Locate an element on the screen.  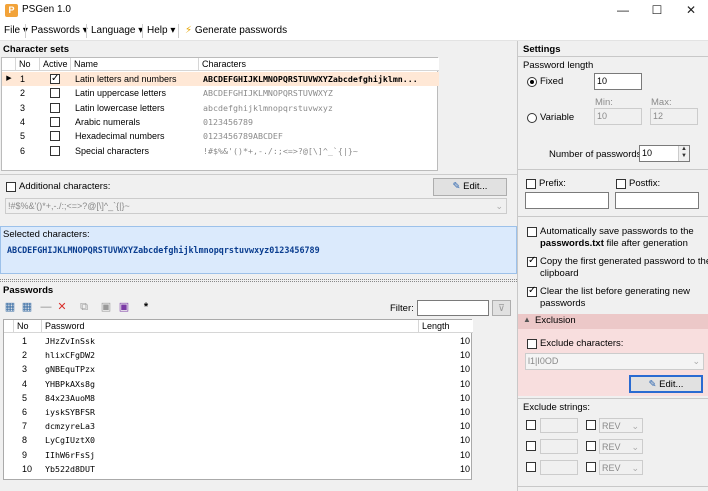
password-row: 3 gNBEquTPzx 10 is located at coordinates (237, 369).